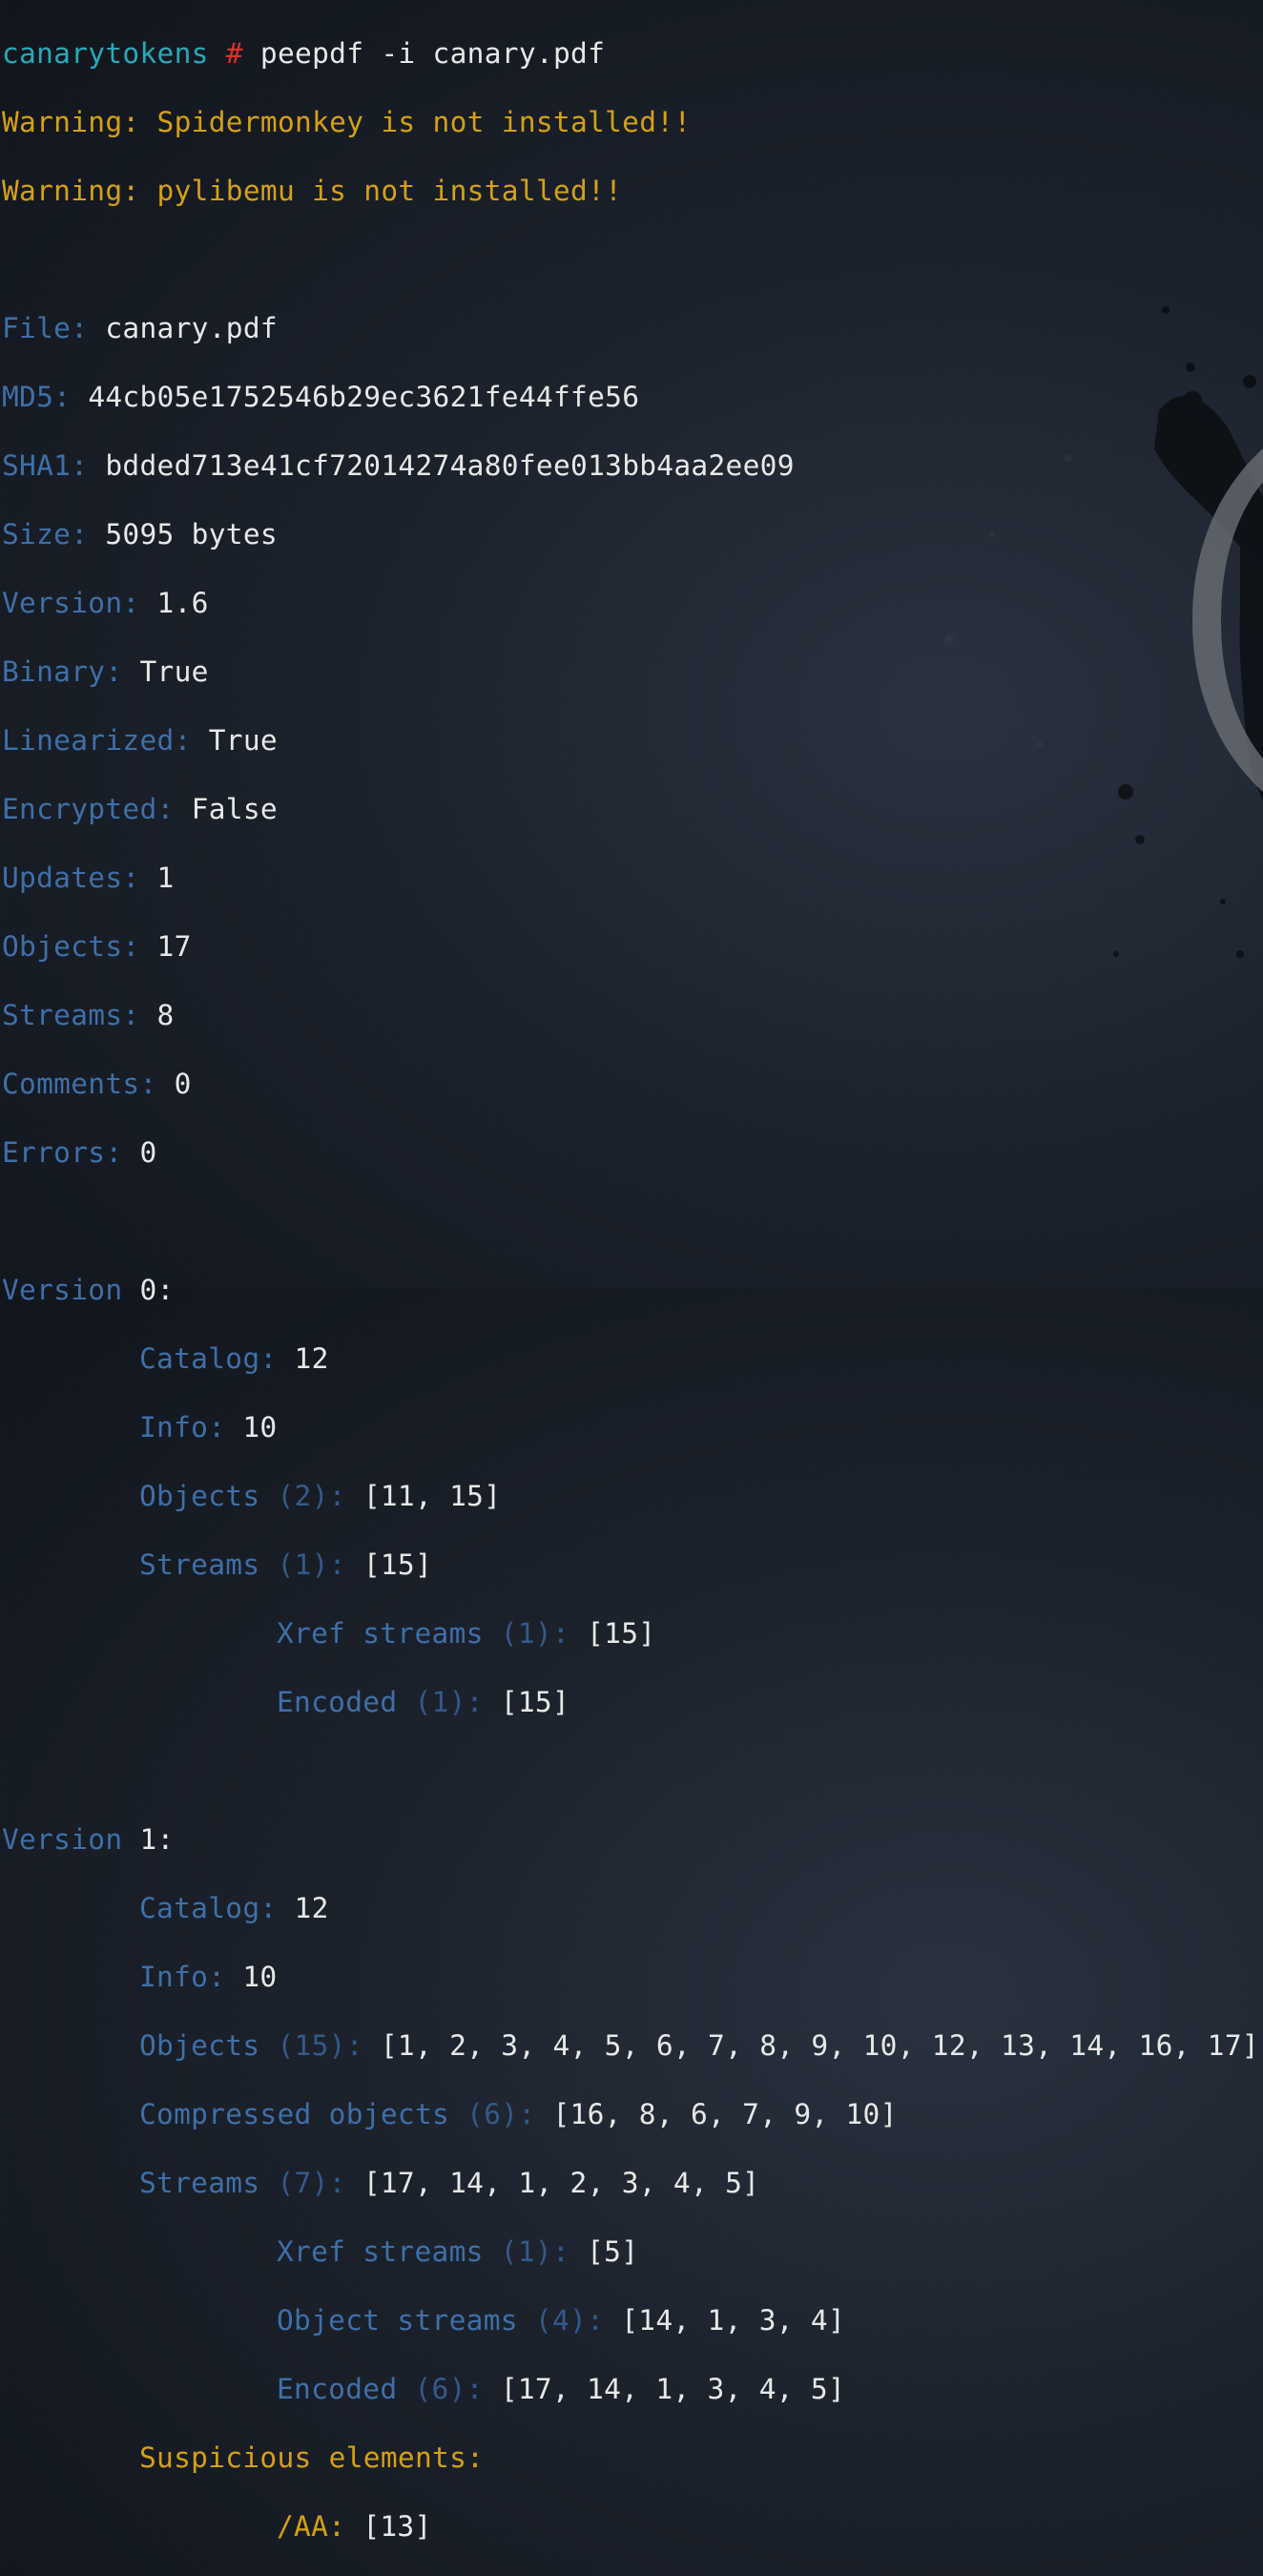 The height and width of the screenshot is (2576, 1263). Describe the element at coordinates (166, 1015) in the screenshot. I see `summary-value: 8` at that location.